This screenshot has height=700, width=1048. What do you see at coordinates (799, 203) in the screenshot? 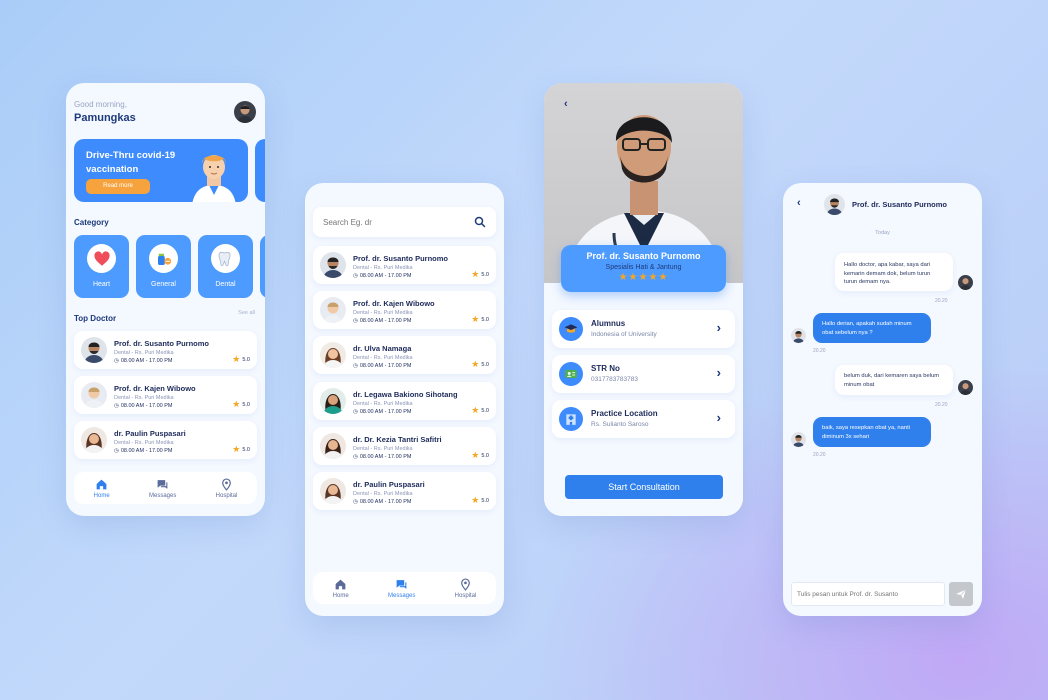
I see `chat-back-button: ‹` at bounding box center [799, 203].